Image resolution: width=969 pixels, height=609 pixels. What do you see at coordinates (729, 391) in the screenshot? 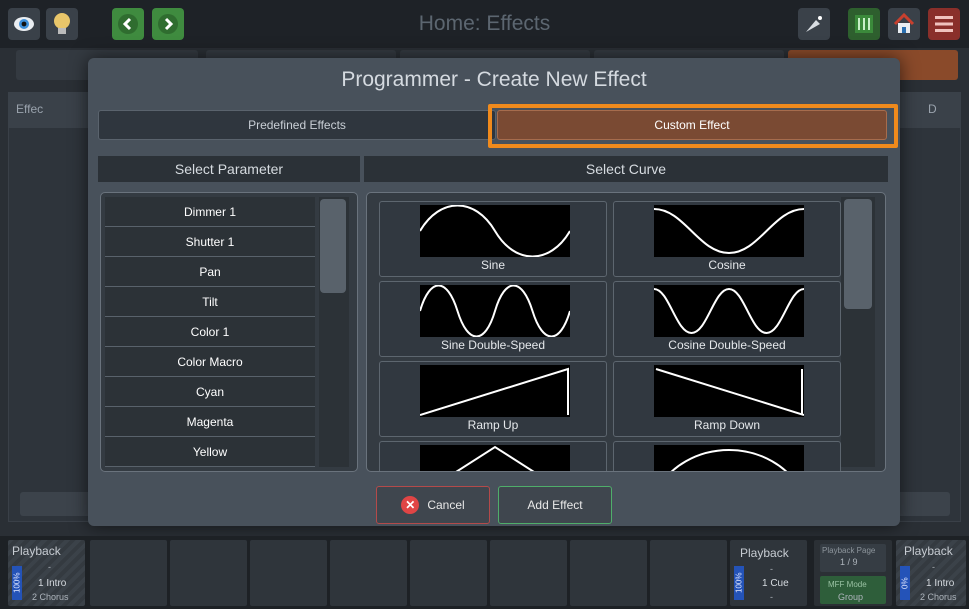
I see `ramp-down-curve-icon` at bounding box center [729, 391].